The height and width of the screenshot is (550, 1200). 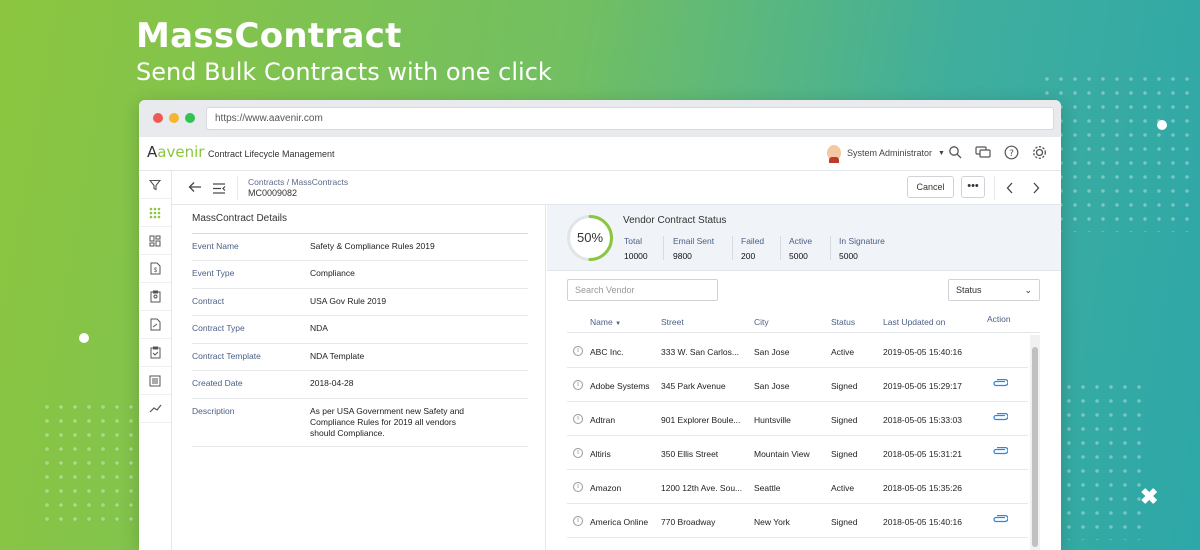 I want to click on status-filter-select: Status ⌄, so click(x=994, y=290).